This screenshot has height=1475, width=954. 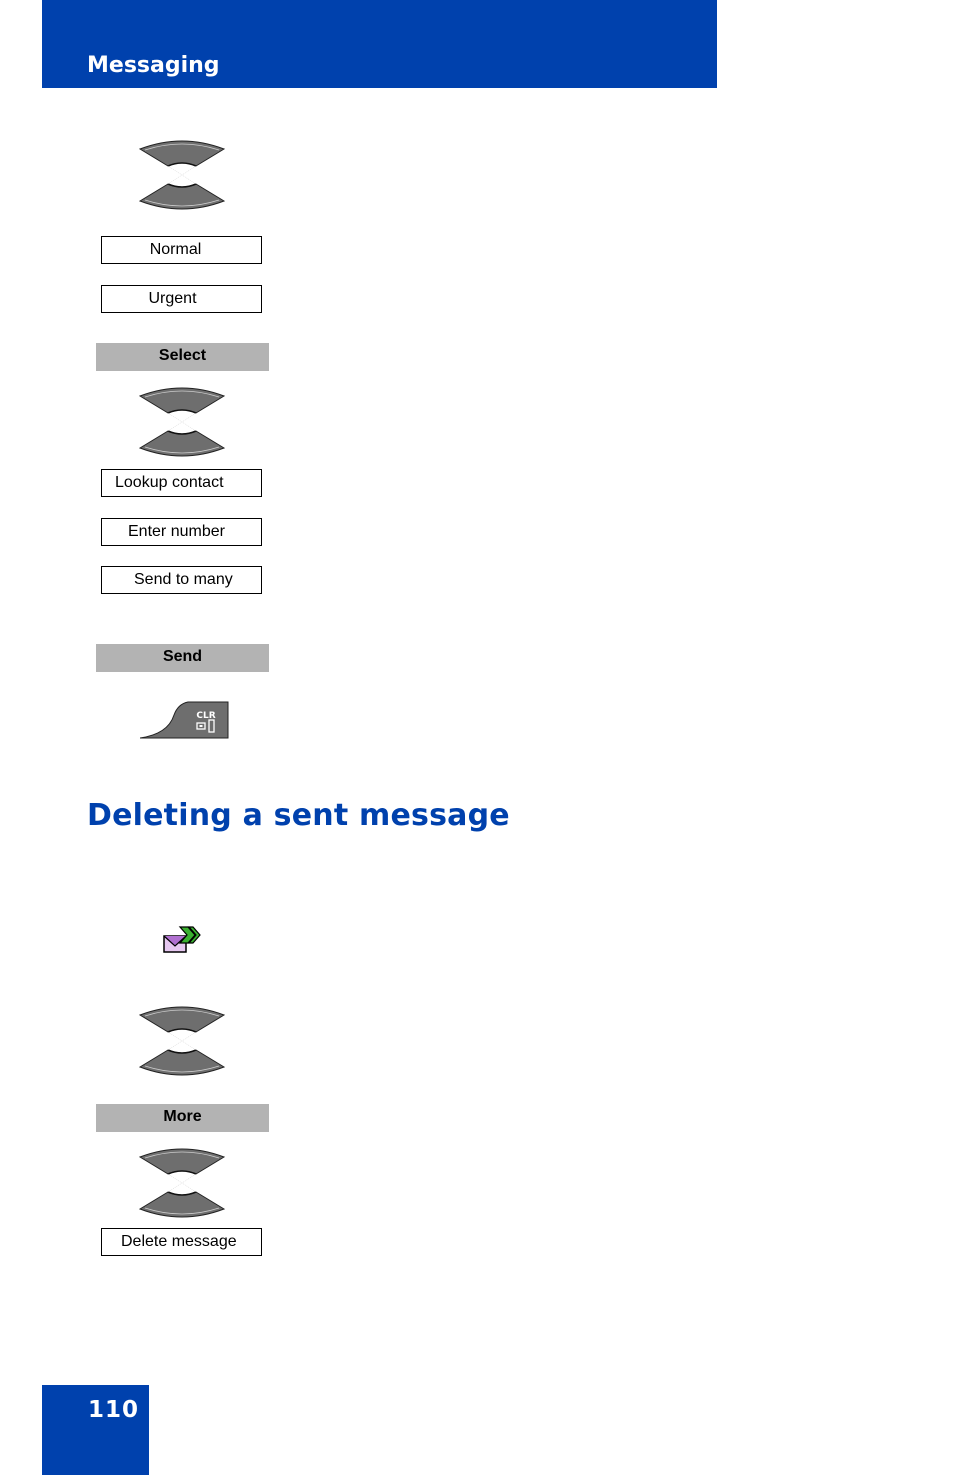 I want to click on option-label: Normal, so click(x=175, y=249).